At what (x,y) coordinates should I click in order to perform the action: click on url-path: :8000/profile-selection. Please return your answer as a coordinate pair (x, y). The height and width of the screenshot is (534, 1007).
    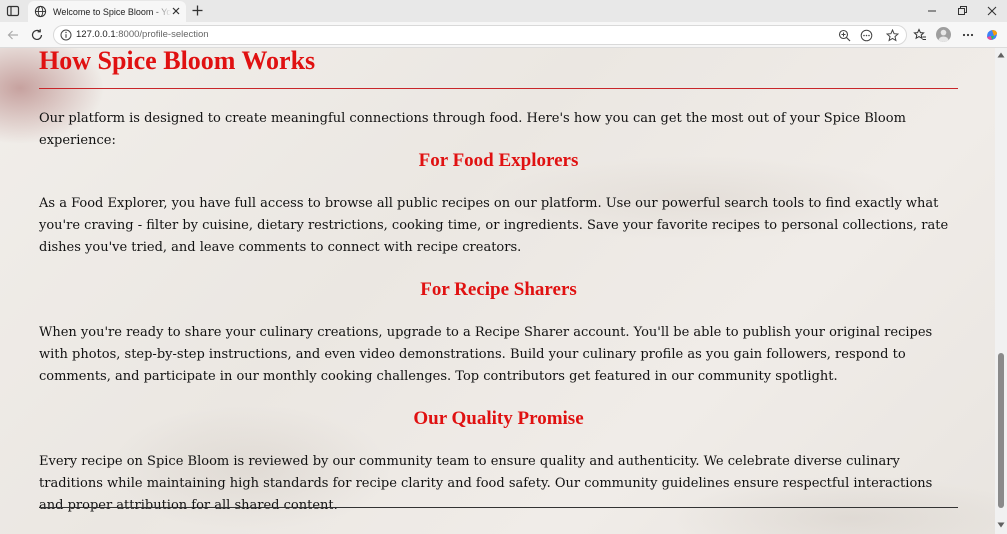
    Looking at the image, I should click on (162, 34).